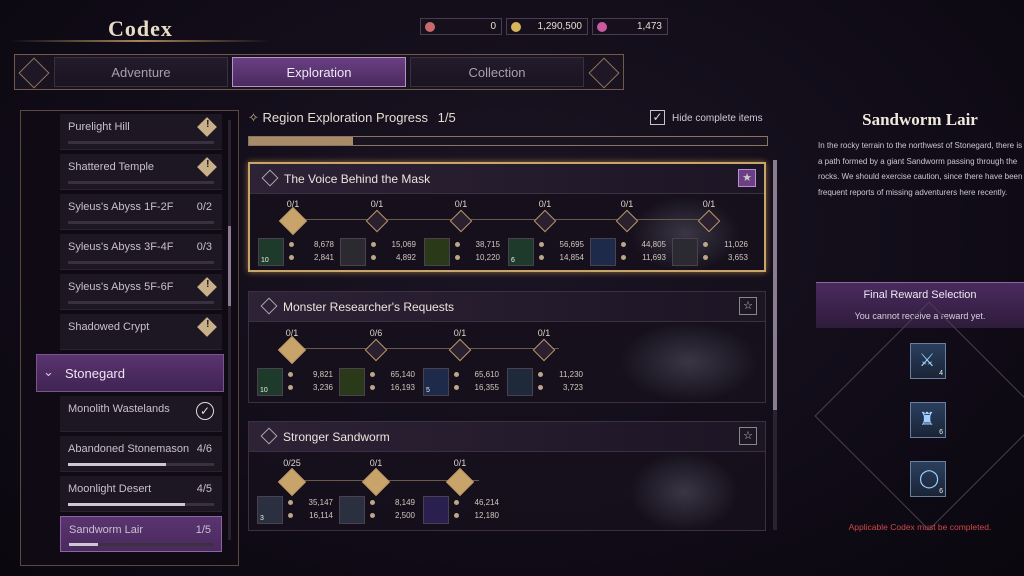 The height and width of the screenshot is (576, 1024). What do you see at coordinates (604, 73) in the screenshot?
I see `tab-next-arrow-icon` at bounding box center [604, 73].